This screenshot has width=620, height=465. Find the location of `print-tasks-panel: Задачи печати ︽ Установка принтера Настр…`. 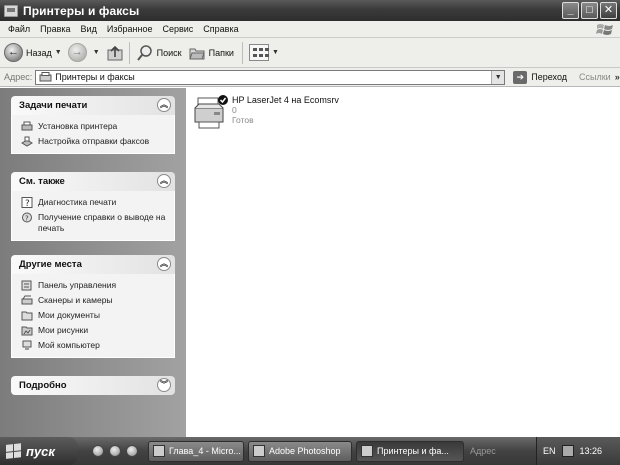

print-tasks-panel: Задачи печати ︽ Установка принтера Настр… is located at coordinates (93, 125).